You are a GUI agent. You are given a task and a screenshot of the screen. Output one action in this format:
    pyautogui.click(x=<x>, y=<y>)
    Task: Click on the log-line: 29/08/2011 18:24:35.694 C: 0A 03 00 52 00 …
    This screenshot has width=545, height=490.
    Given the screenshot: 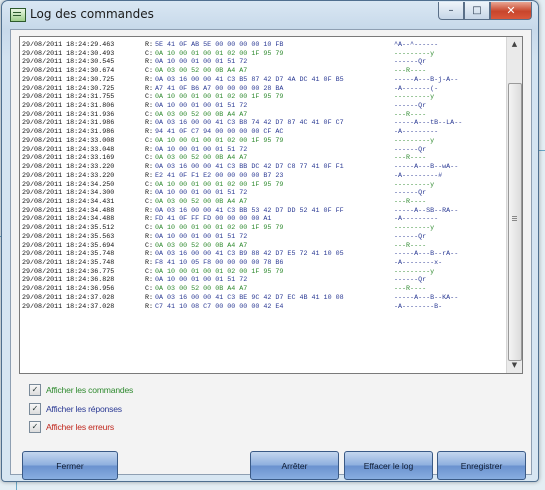 What is the action you would take?
    pyautogui.click(x=263, y=246)
    